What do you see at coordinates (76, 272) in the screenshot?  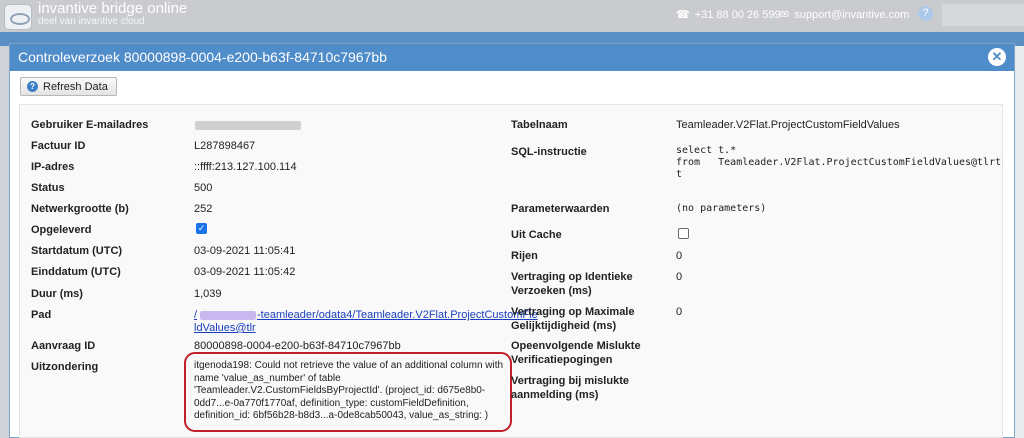 I see `end-date-label: Einddatum (UTC)` at bounding box center [76, 272].